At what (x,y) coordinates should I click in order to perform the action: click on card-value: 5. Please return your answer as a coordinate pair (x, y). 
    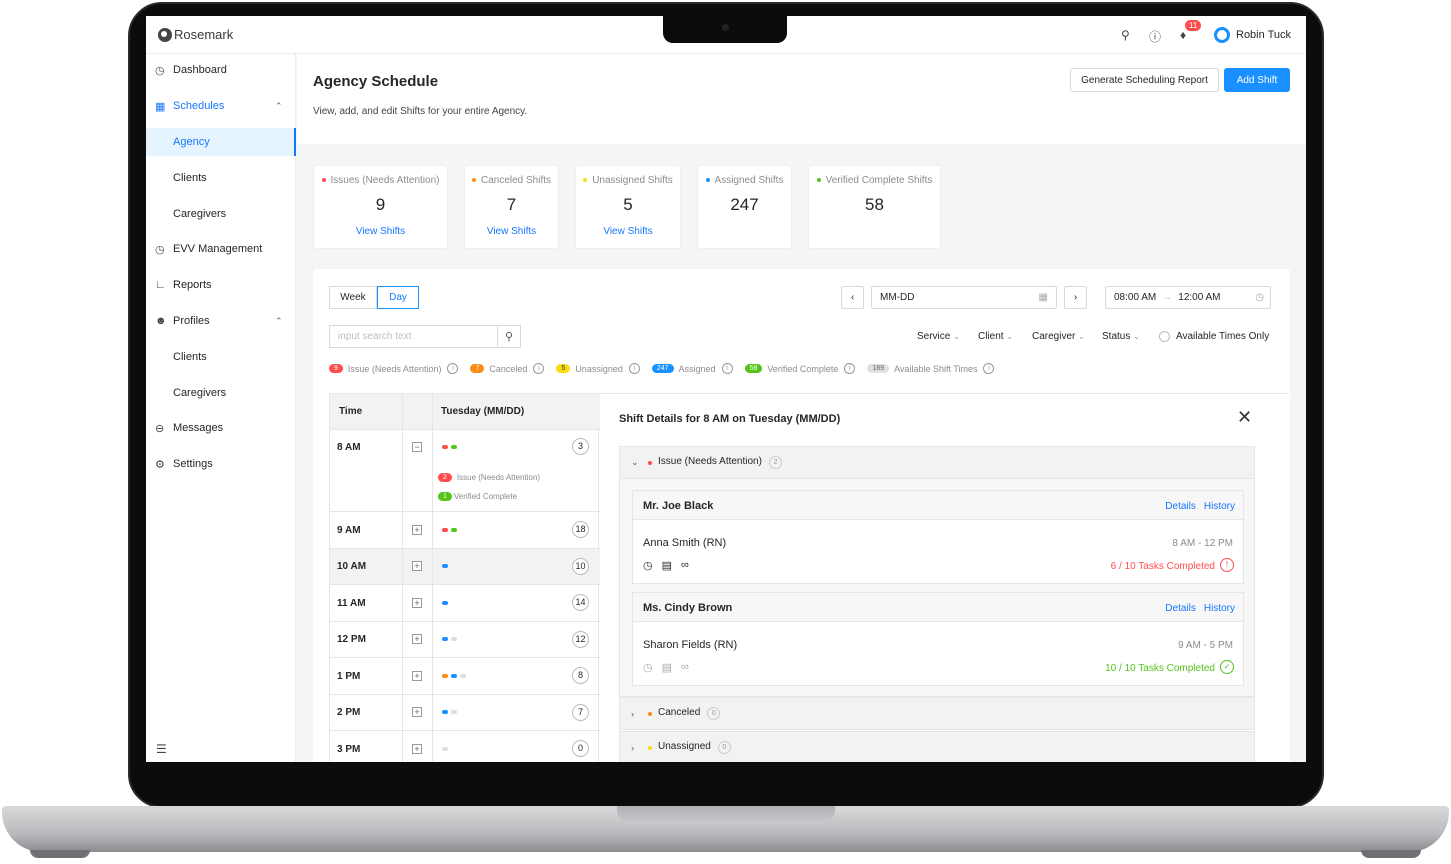
    Looking at the image, I should click on (628, 204).